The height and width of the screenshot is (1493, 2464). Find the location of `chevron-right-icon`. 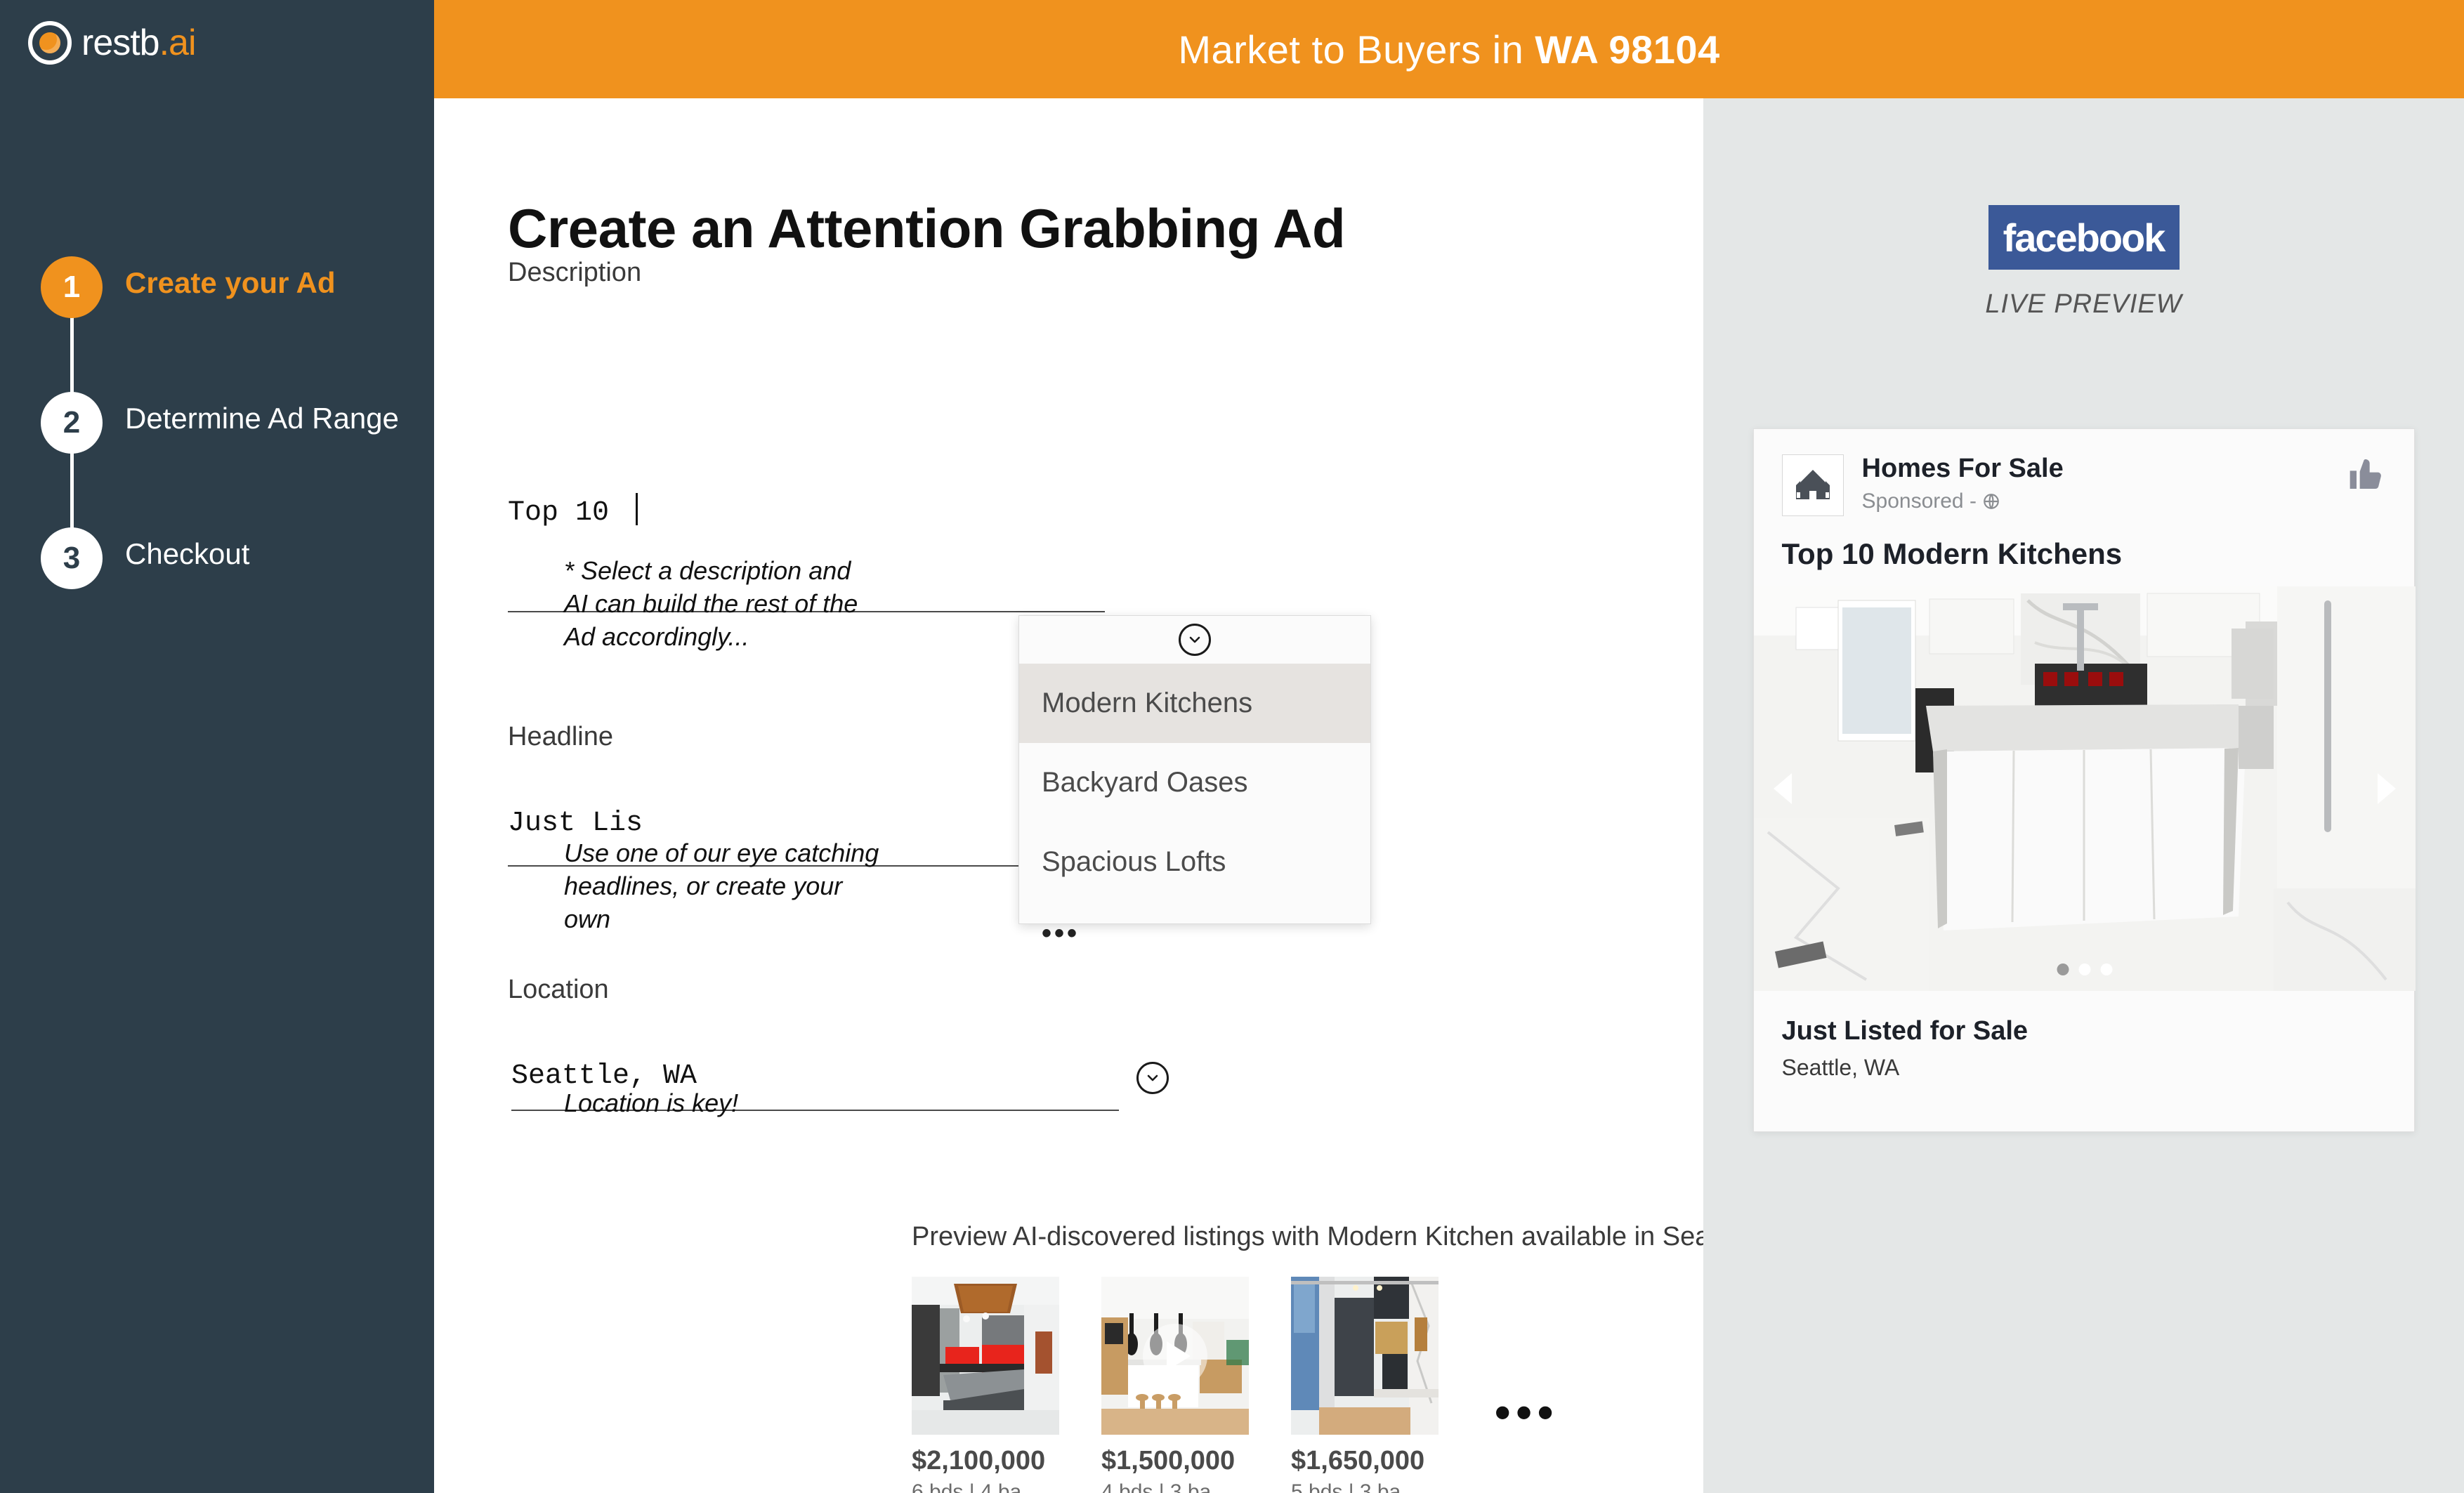

chevron-right-icon is located at coordinates (2386, 788).